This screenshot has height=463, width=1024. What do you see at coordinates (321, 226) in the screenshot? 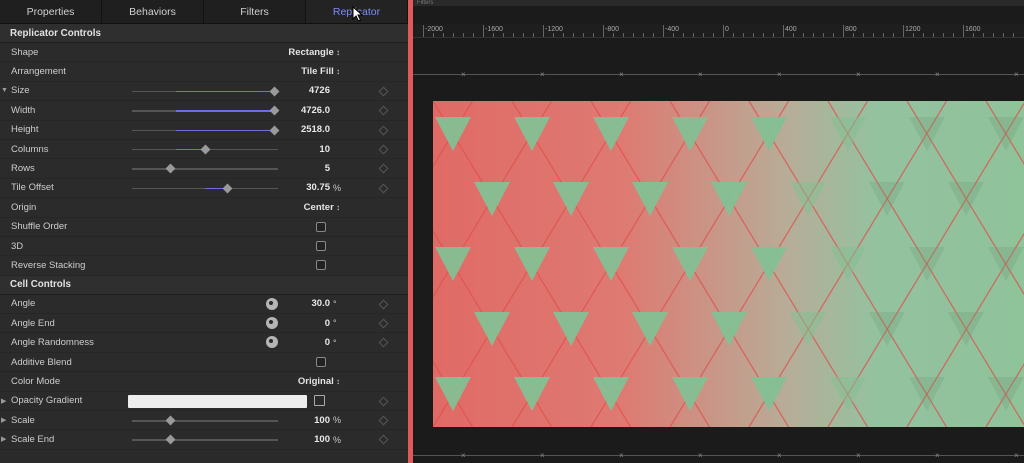
I see `shuffle-order-checkbox` at bounding box center [321, 226].